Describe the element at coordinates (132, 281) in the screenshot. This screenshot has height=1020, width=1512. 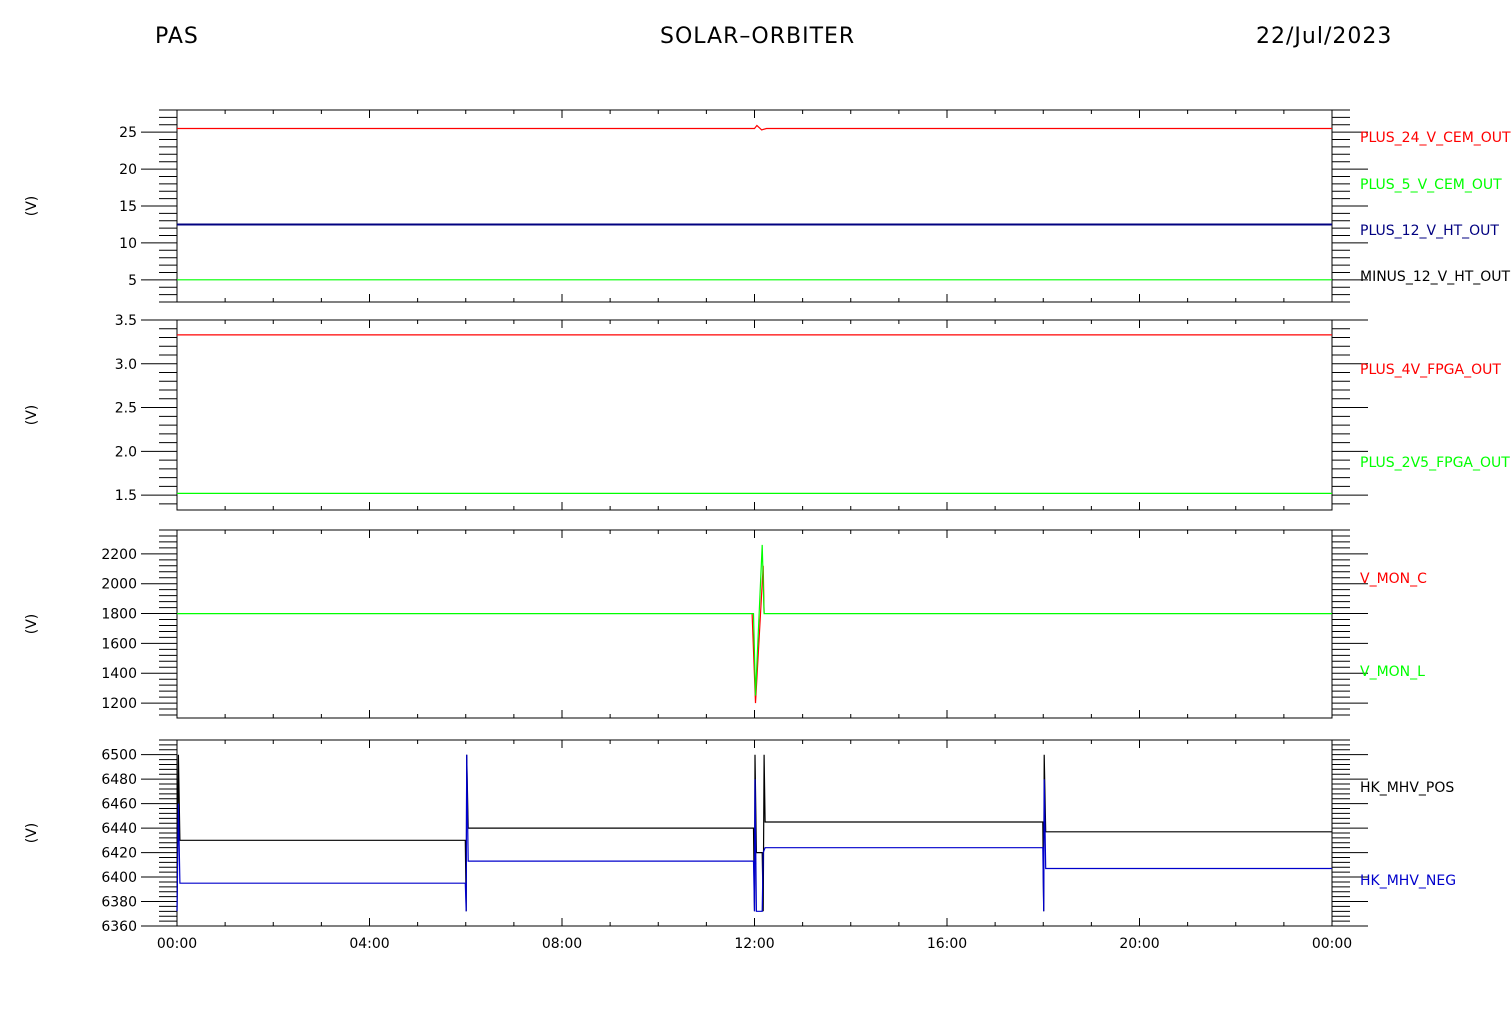
I see `y-tick-label: 5` at that location.